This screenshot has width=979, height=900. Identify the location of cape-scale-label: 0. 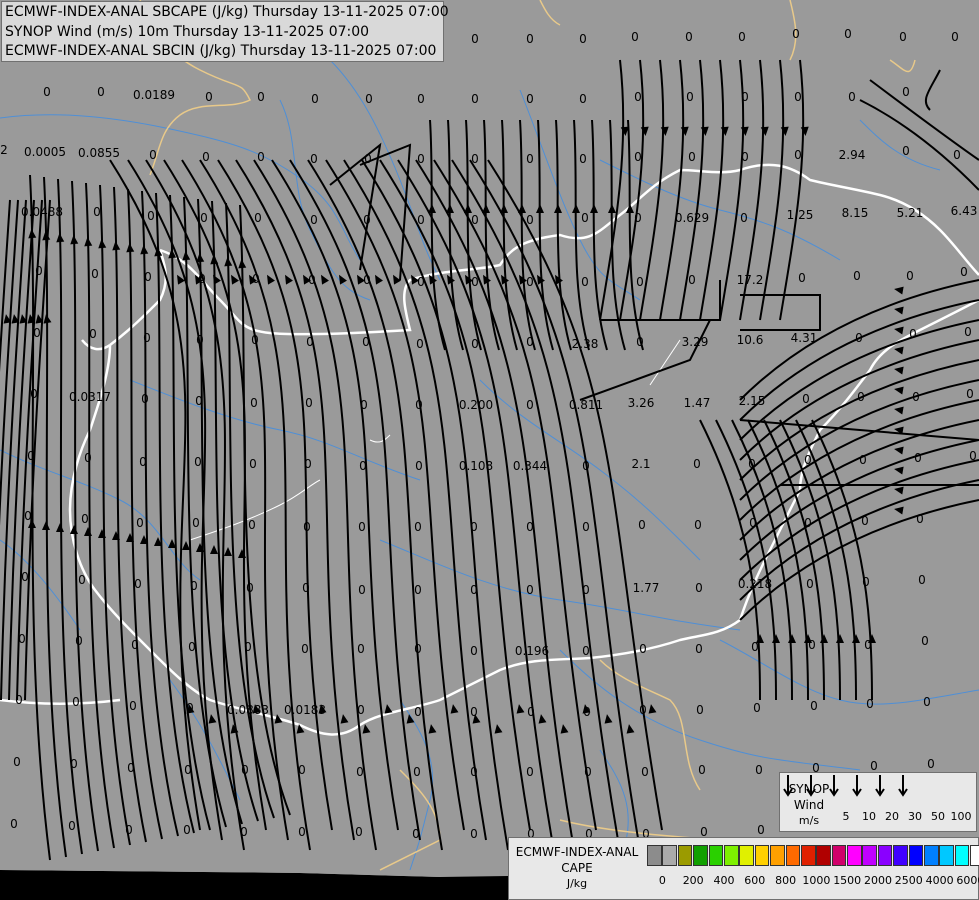
(662, 880).